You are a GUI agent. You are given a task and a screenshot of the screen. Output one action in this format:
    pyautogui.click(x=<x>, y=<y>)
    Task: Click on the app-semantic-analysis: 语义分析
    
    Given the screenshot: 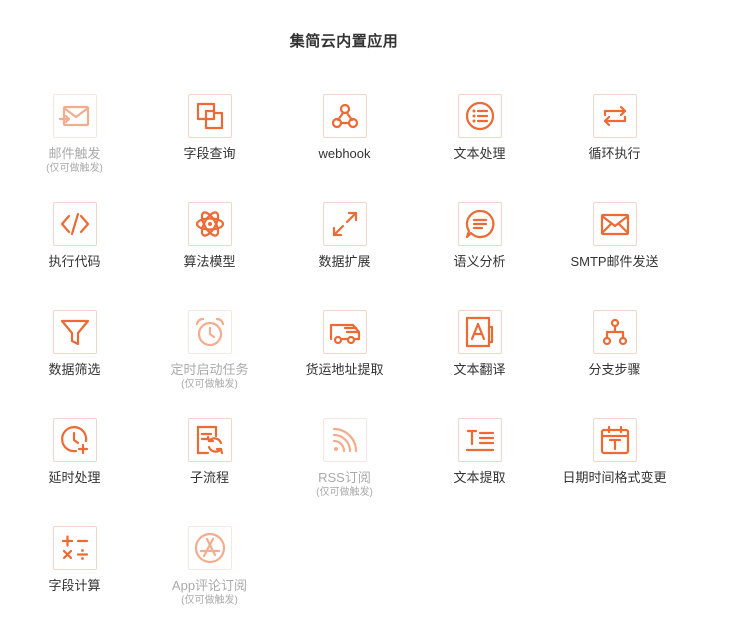 What is the action you would take?
    pyautogui.click(x=479, y=256)
    